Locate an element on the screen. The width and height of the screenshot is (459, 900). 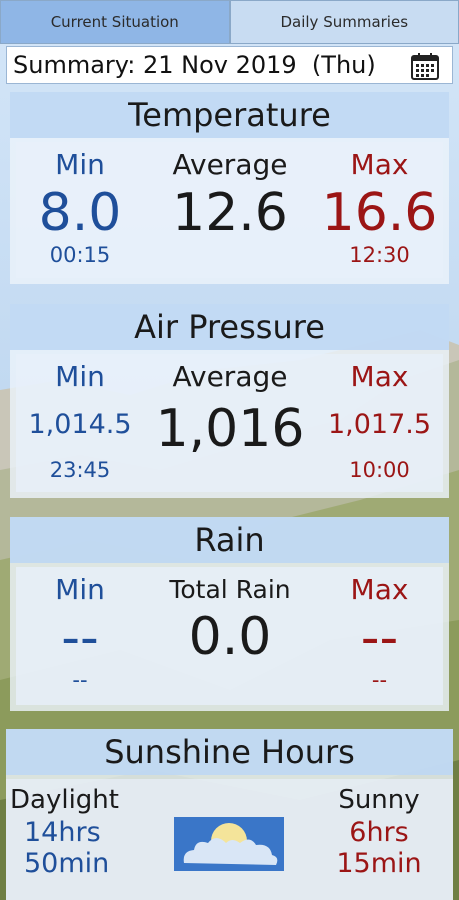
summary-date-bar: Summary: 21 Nov 2019 (Thu) is located at coordinates (229, 65).